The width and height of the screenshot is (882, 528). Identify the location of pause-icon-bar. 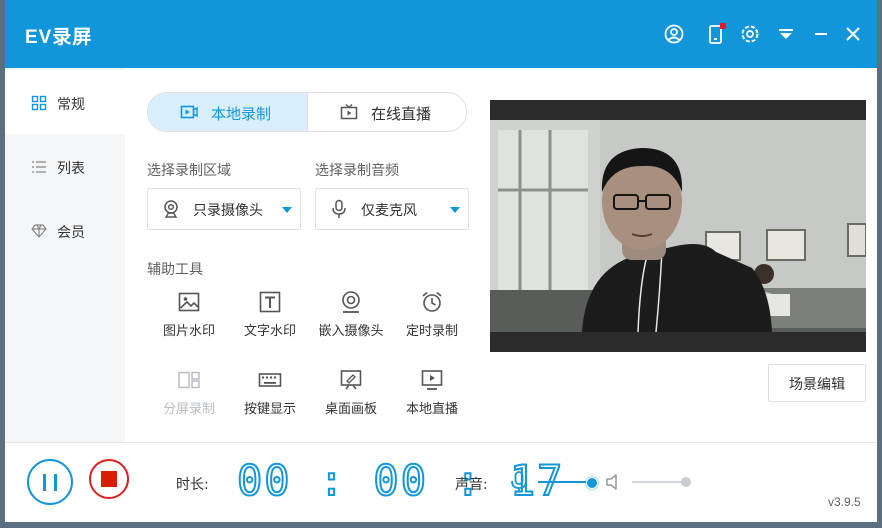
(55, 482).